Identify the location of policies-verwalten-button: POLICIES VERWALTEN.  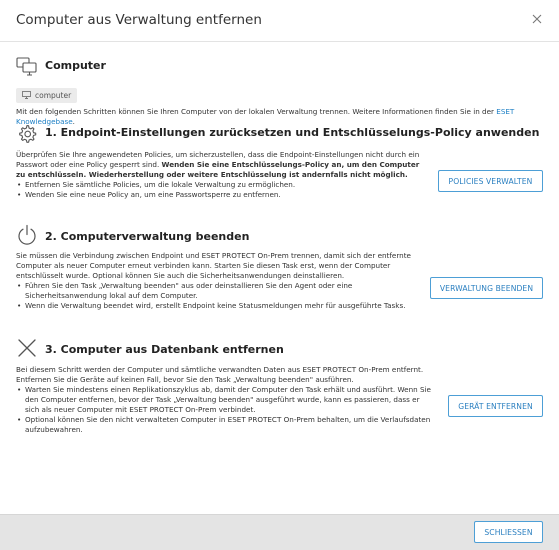
(490, 181).